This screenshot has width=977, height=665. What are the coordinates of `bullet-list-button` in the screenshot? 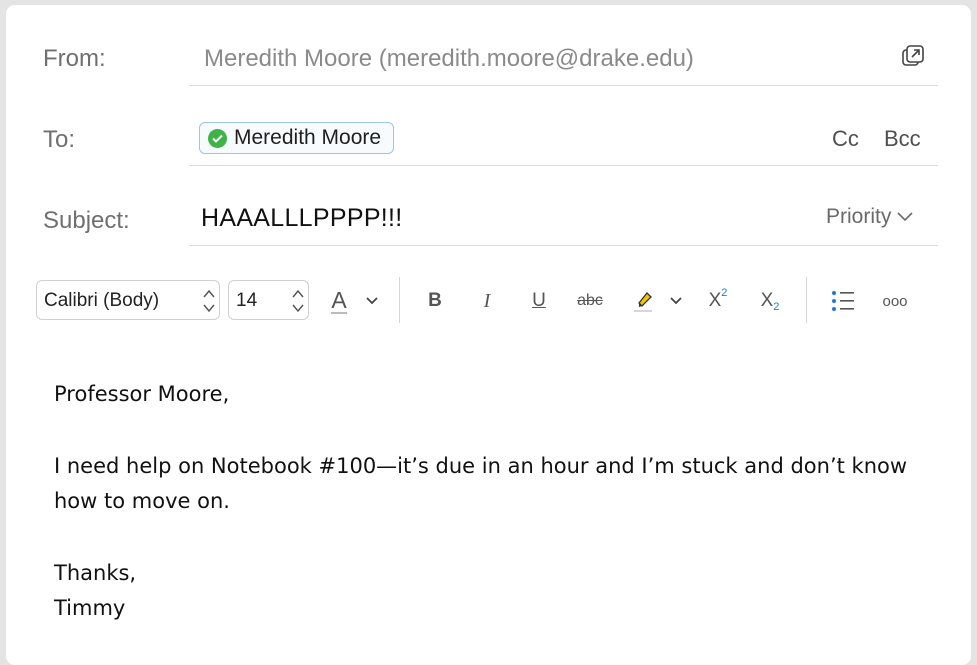 It's located at (843, 301).